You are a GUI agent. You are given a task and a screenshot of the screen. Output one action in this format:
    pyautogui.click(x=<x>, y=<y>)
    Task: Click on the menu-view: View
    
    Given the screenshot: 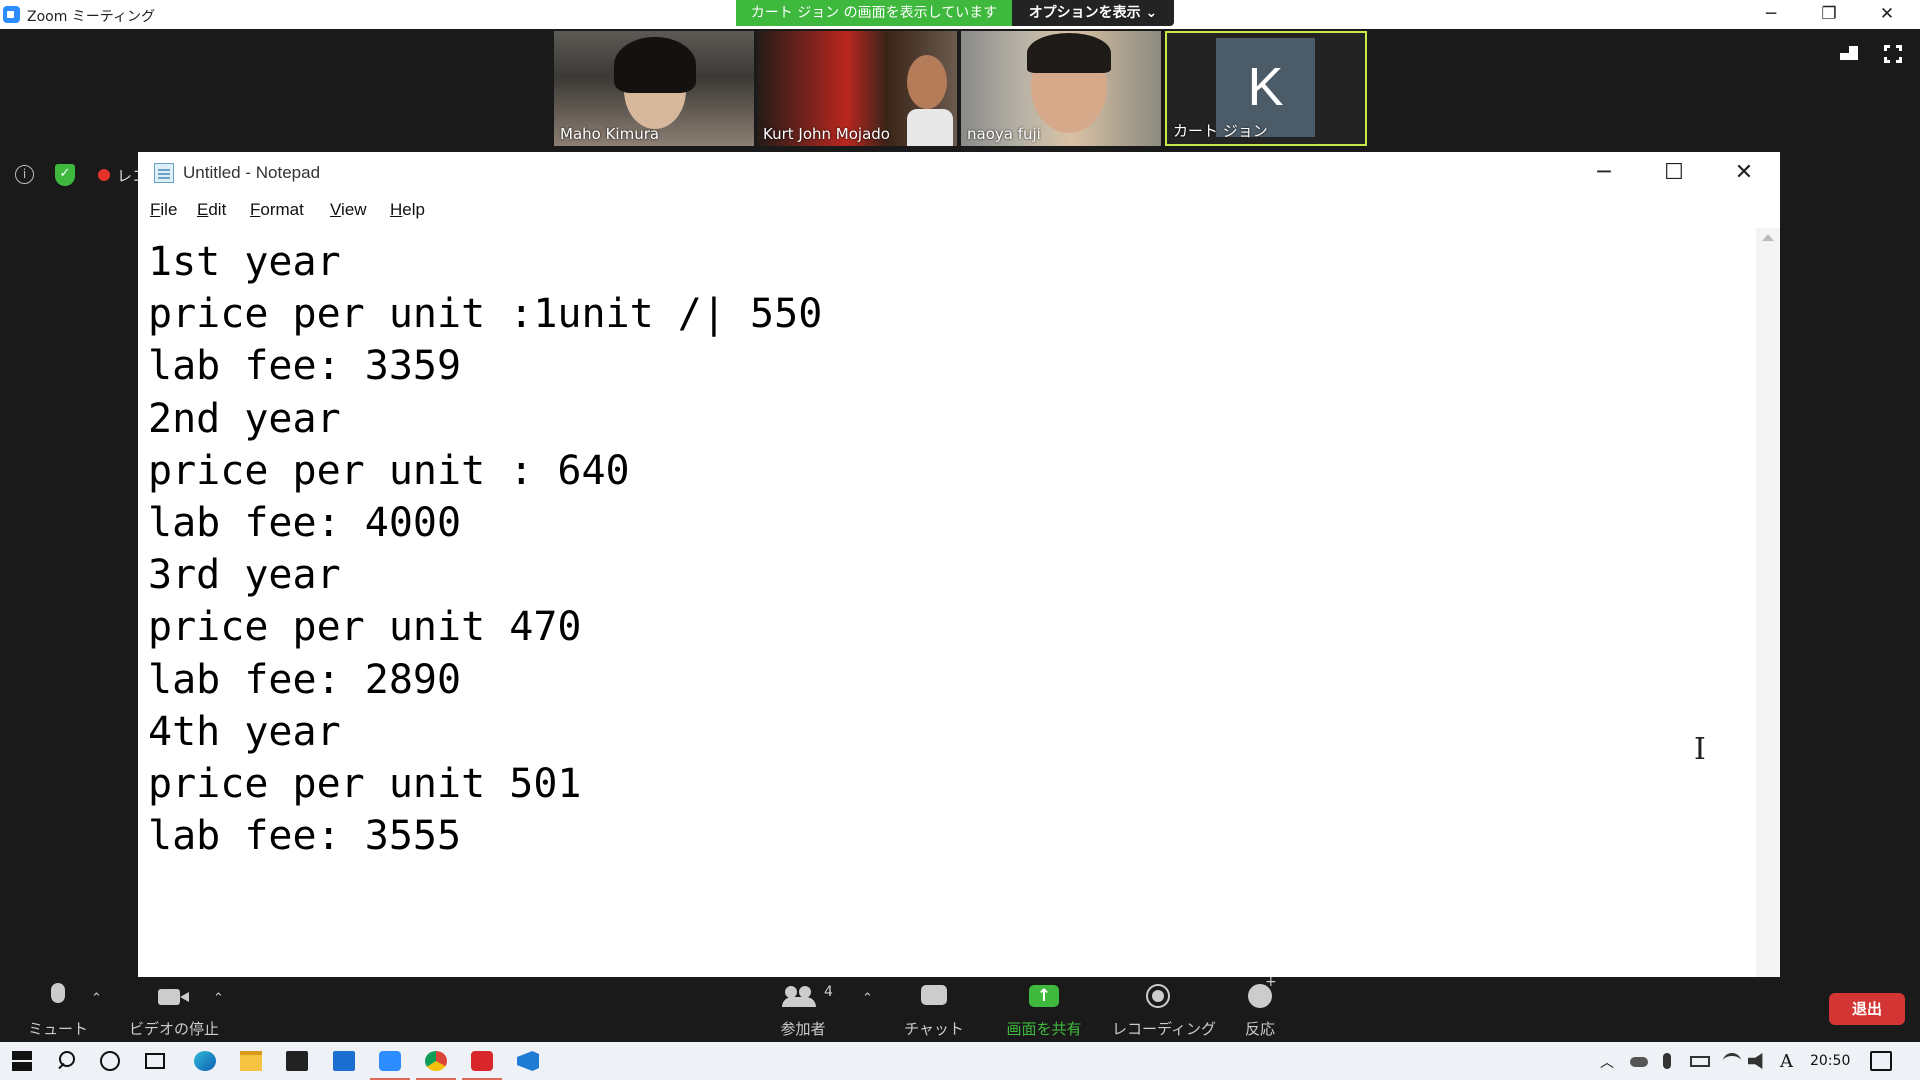 What is the action you would take?
    pyautogui.click(x=348, y=210)
    